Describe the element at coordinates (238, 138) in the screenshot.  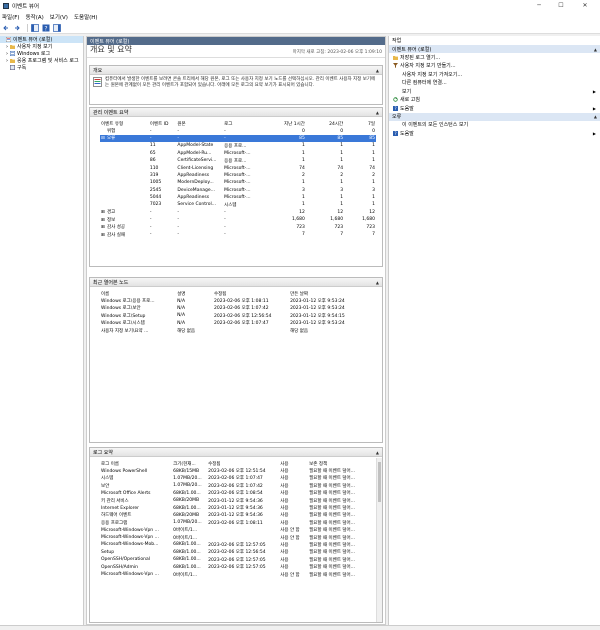
I see `table-row: ⊟ 오류 - - -85 85 85` at that location.